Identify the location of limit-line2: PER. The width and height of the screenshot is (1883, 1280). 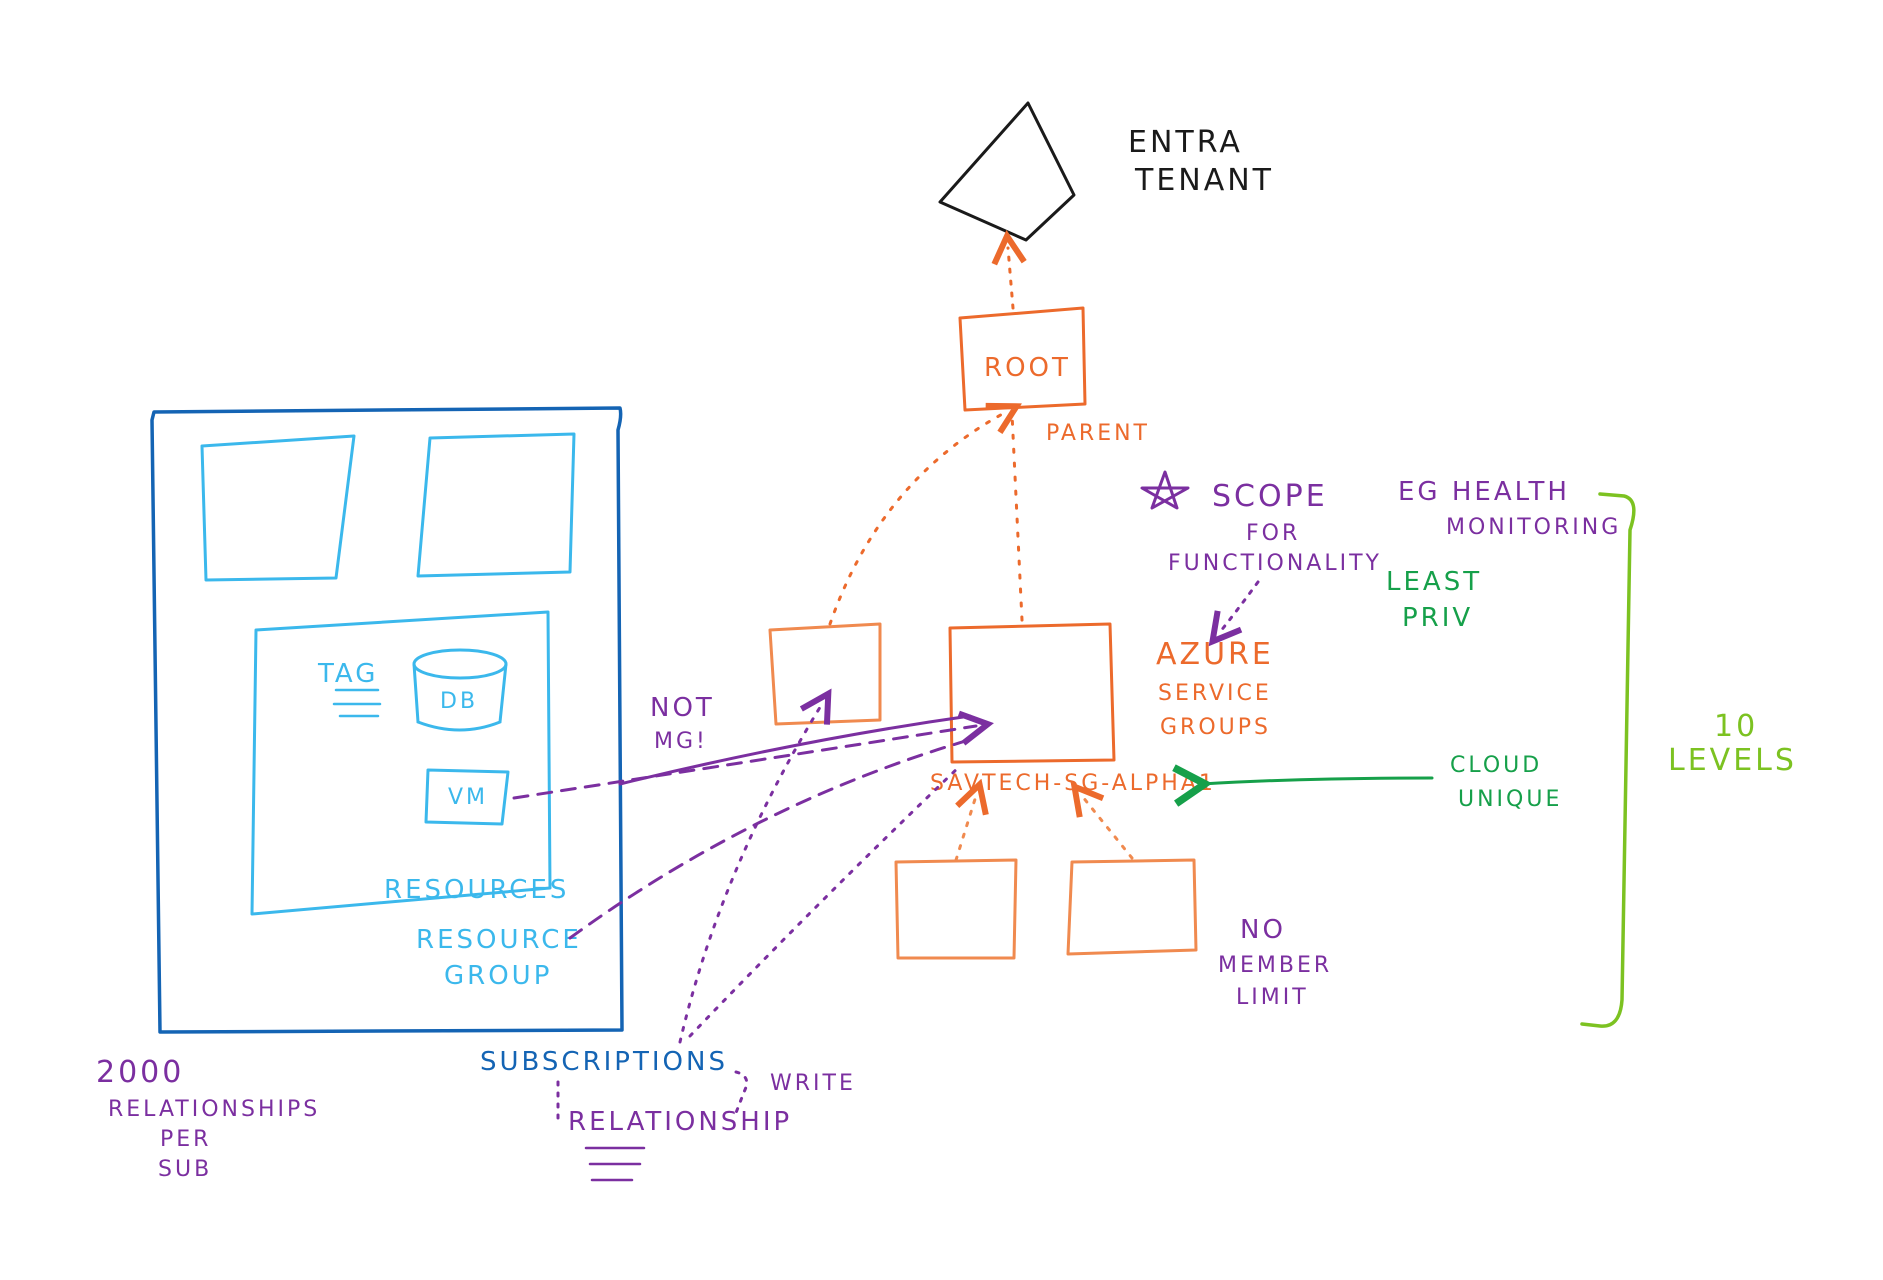
(185, 1139).